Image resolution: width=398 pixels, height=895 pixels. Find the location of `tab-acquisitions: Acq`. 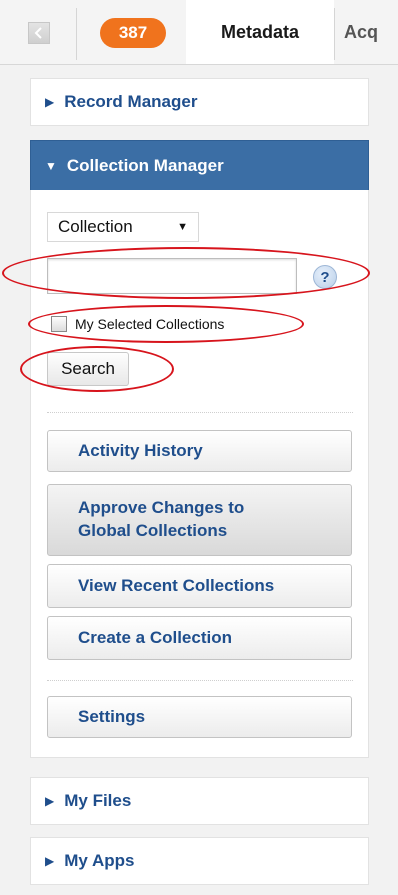

tab-acquisitions: Acq is located at coordinates (371, 32).